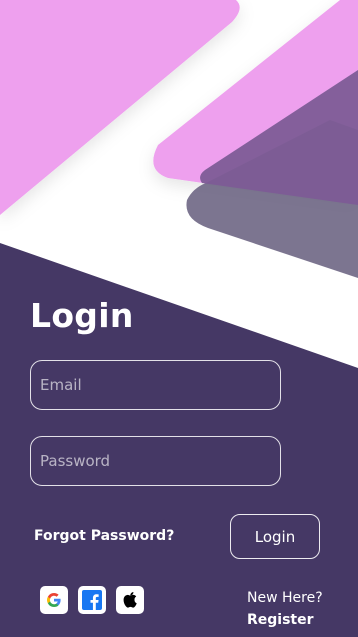 This screenshot has width=358, height=637. Describe the element at coordinates (155, 385) in the screenshot. I see `email-field` at that location.